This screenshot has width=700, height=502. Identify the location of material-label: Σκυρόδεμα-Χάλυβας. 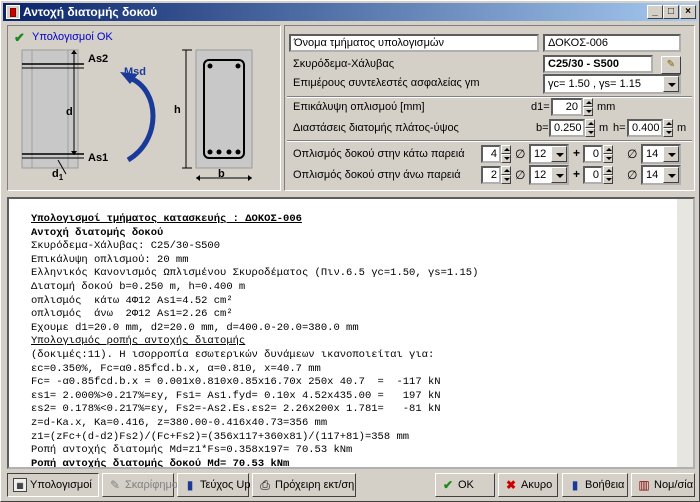
(344, 64).